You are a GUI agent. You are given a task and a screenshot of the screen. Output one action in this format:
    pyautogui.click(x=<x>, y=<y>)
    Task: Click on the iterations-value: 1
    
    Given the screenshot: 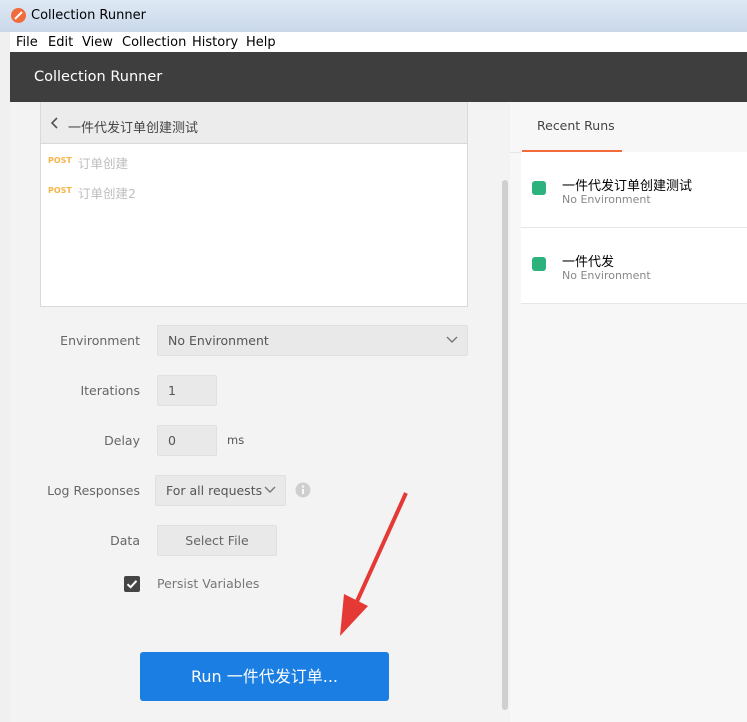 What is the action you would take?
    pyautogui.click(x=172, y=390)
    